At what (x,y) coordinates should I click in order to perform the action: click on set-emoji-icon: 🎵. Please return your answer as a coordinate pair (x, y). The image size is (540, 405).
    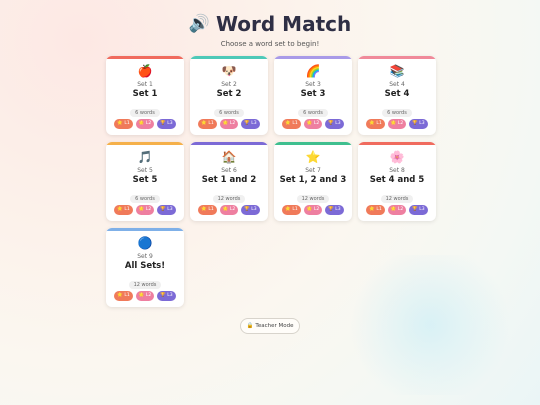
    Looking at the image, I should click on (145, 157).